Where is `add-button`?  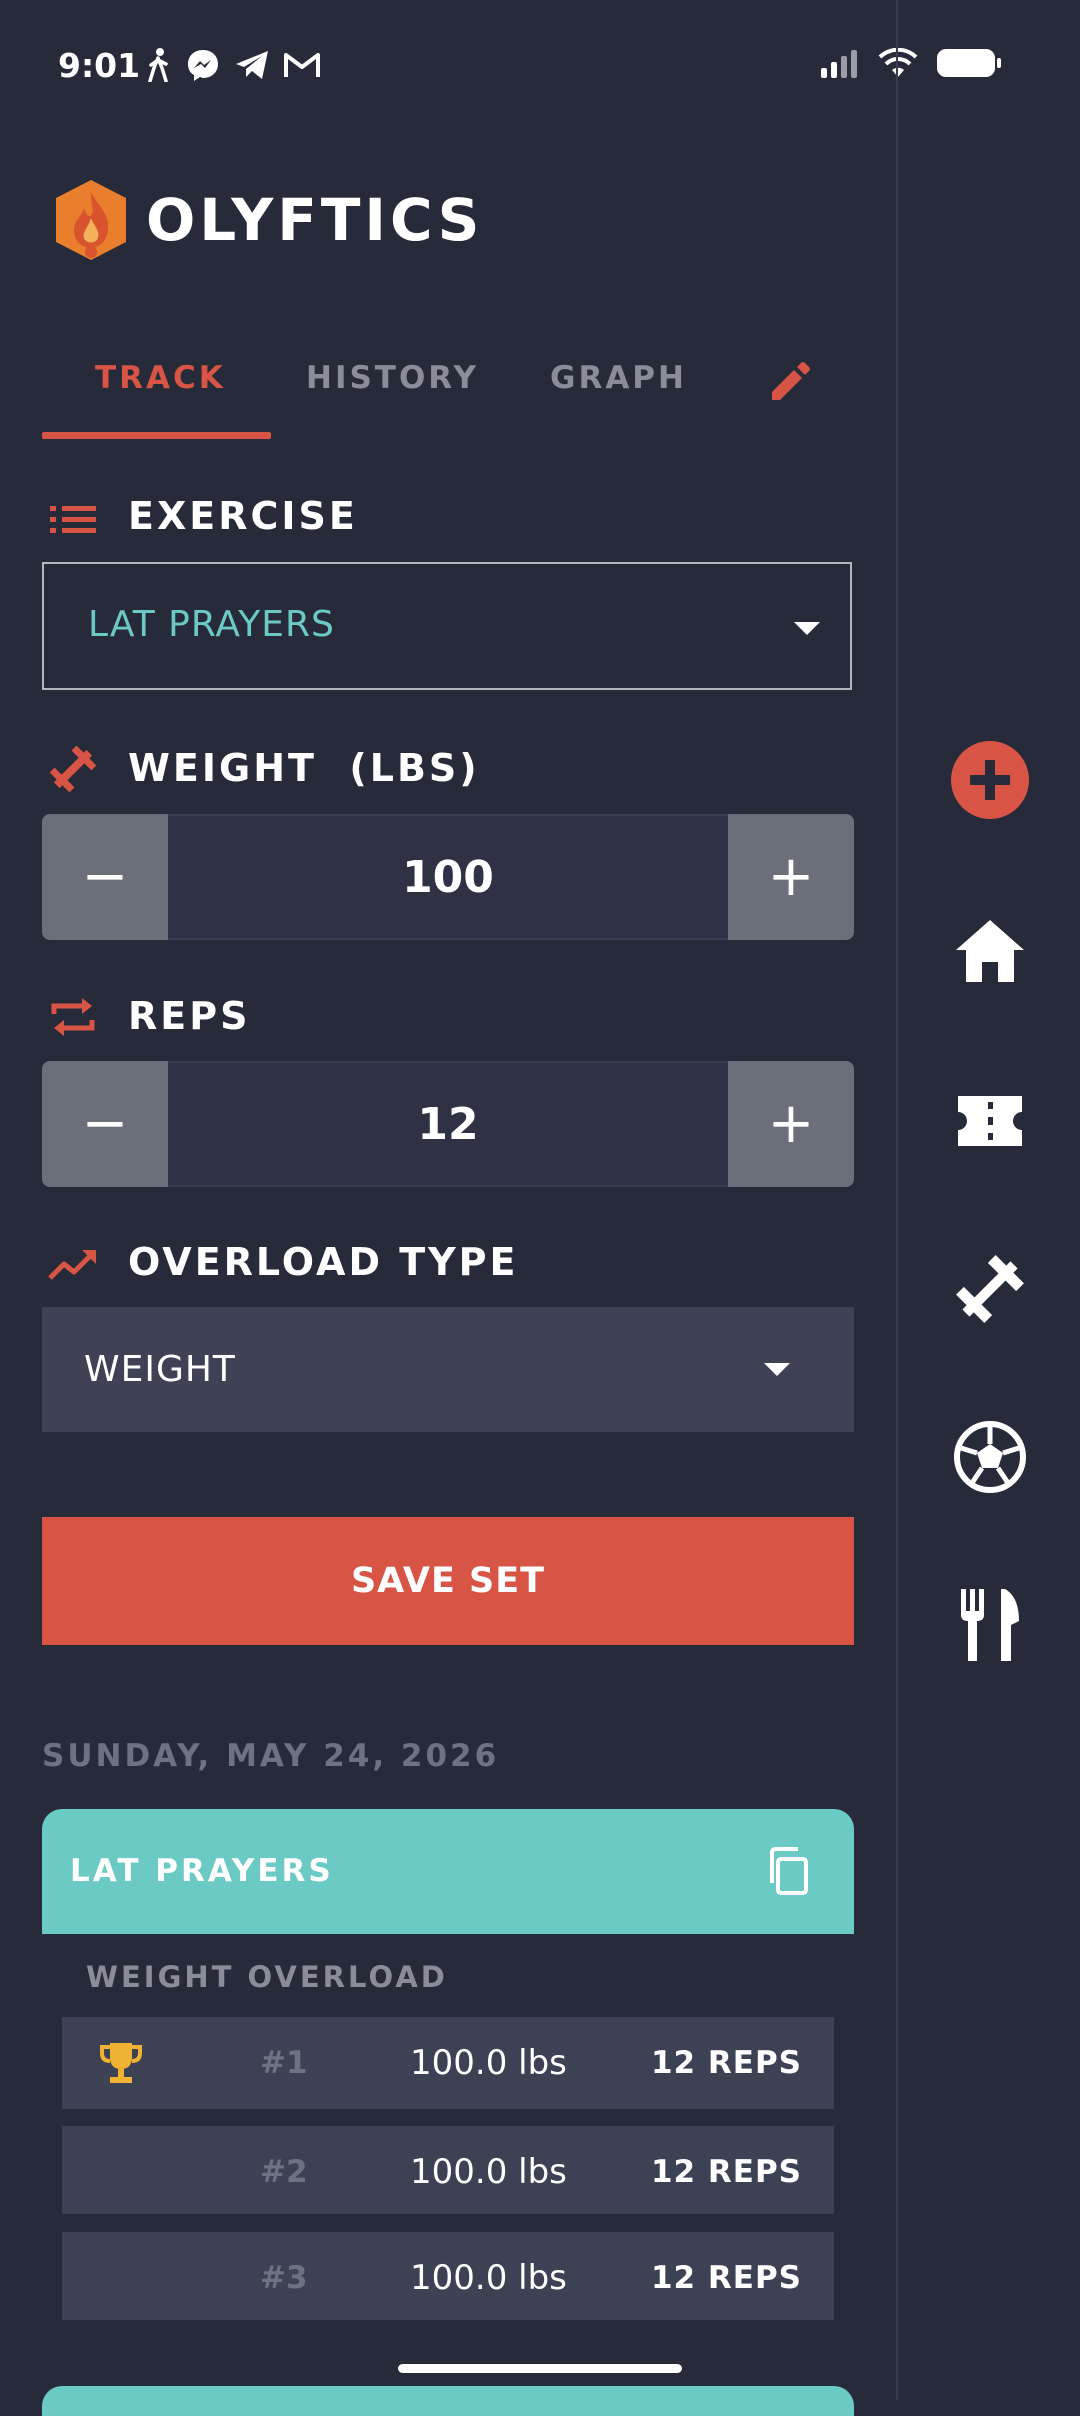
add-button is located at coordinates (990, 780).